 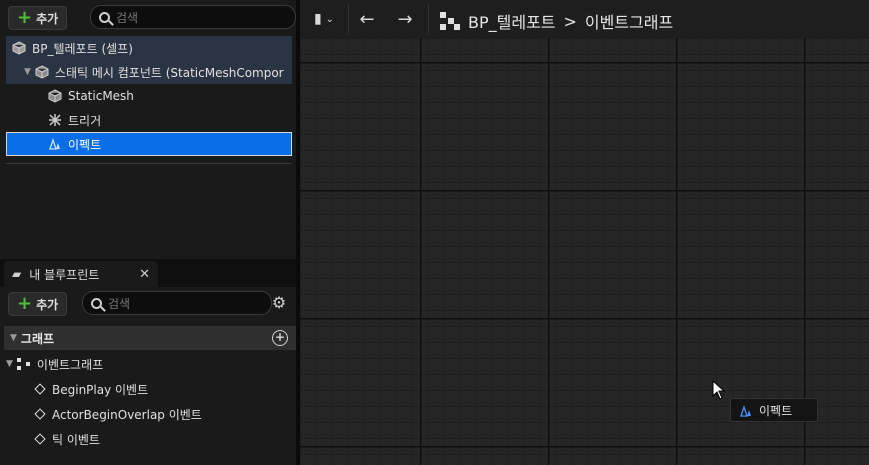 What do you see at coordinates (27, 72) in the screenshot?
I see `expand-triangle-icon: ▼` at bounding box center [27, 72].